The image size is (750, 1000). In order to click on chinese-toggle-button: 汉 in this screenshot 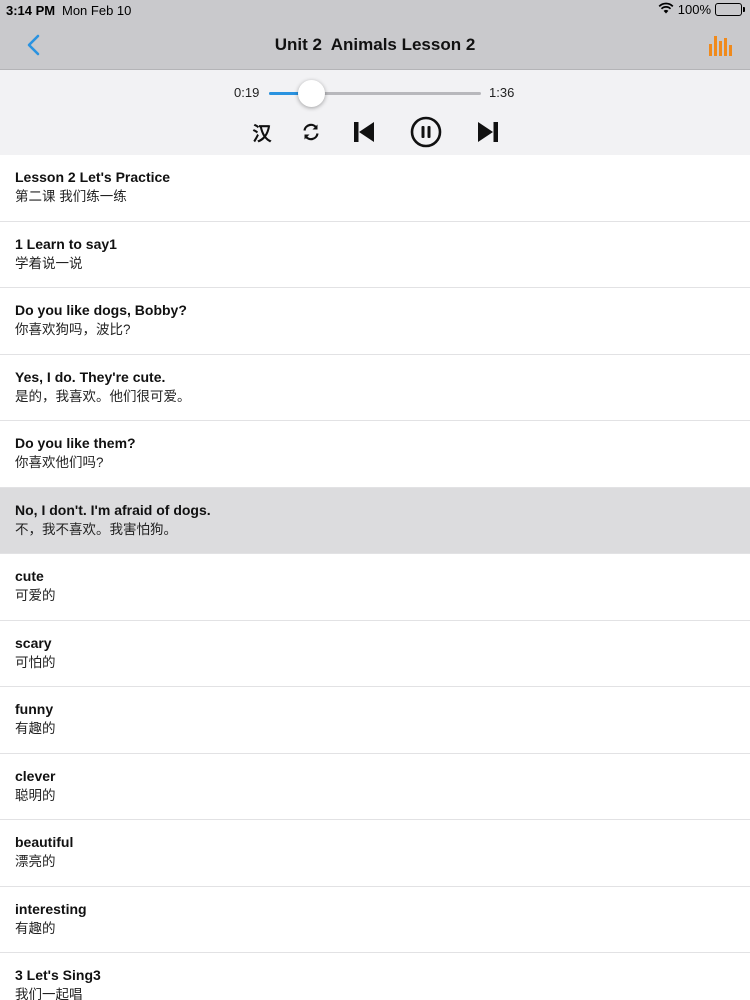, I will do `click(262, 132)`.